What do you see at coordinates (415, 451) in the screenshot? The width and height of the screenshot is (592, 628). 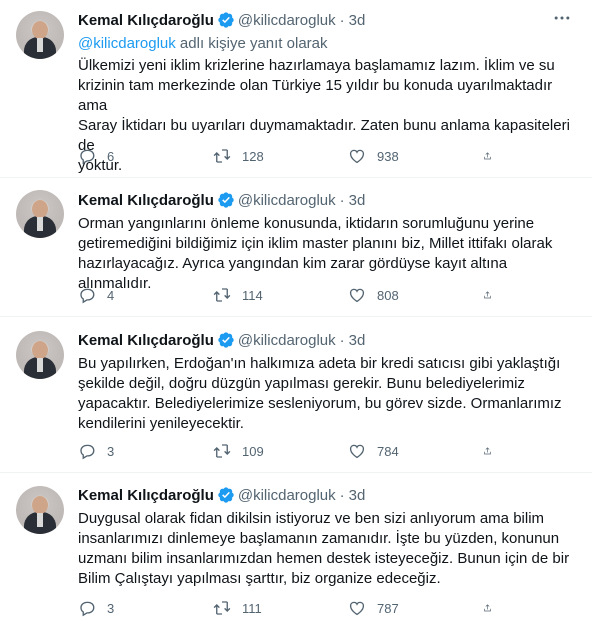 I see `like-button: 784` at bounding box center [415, 451].